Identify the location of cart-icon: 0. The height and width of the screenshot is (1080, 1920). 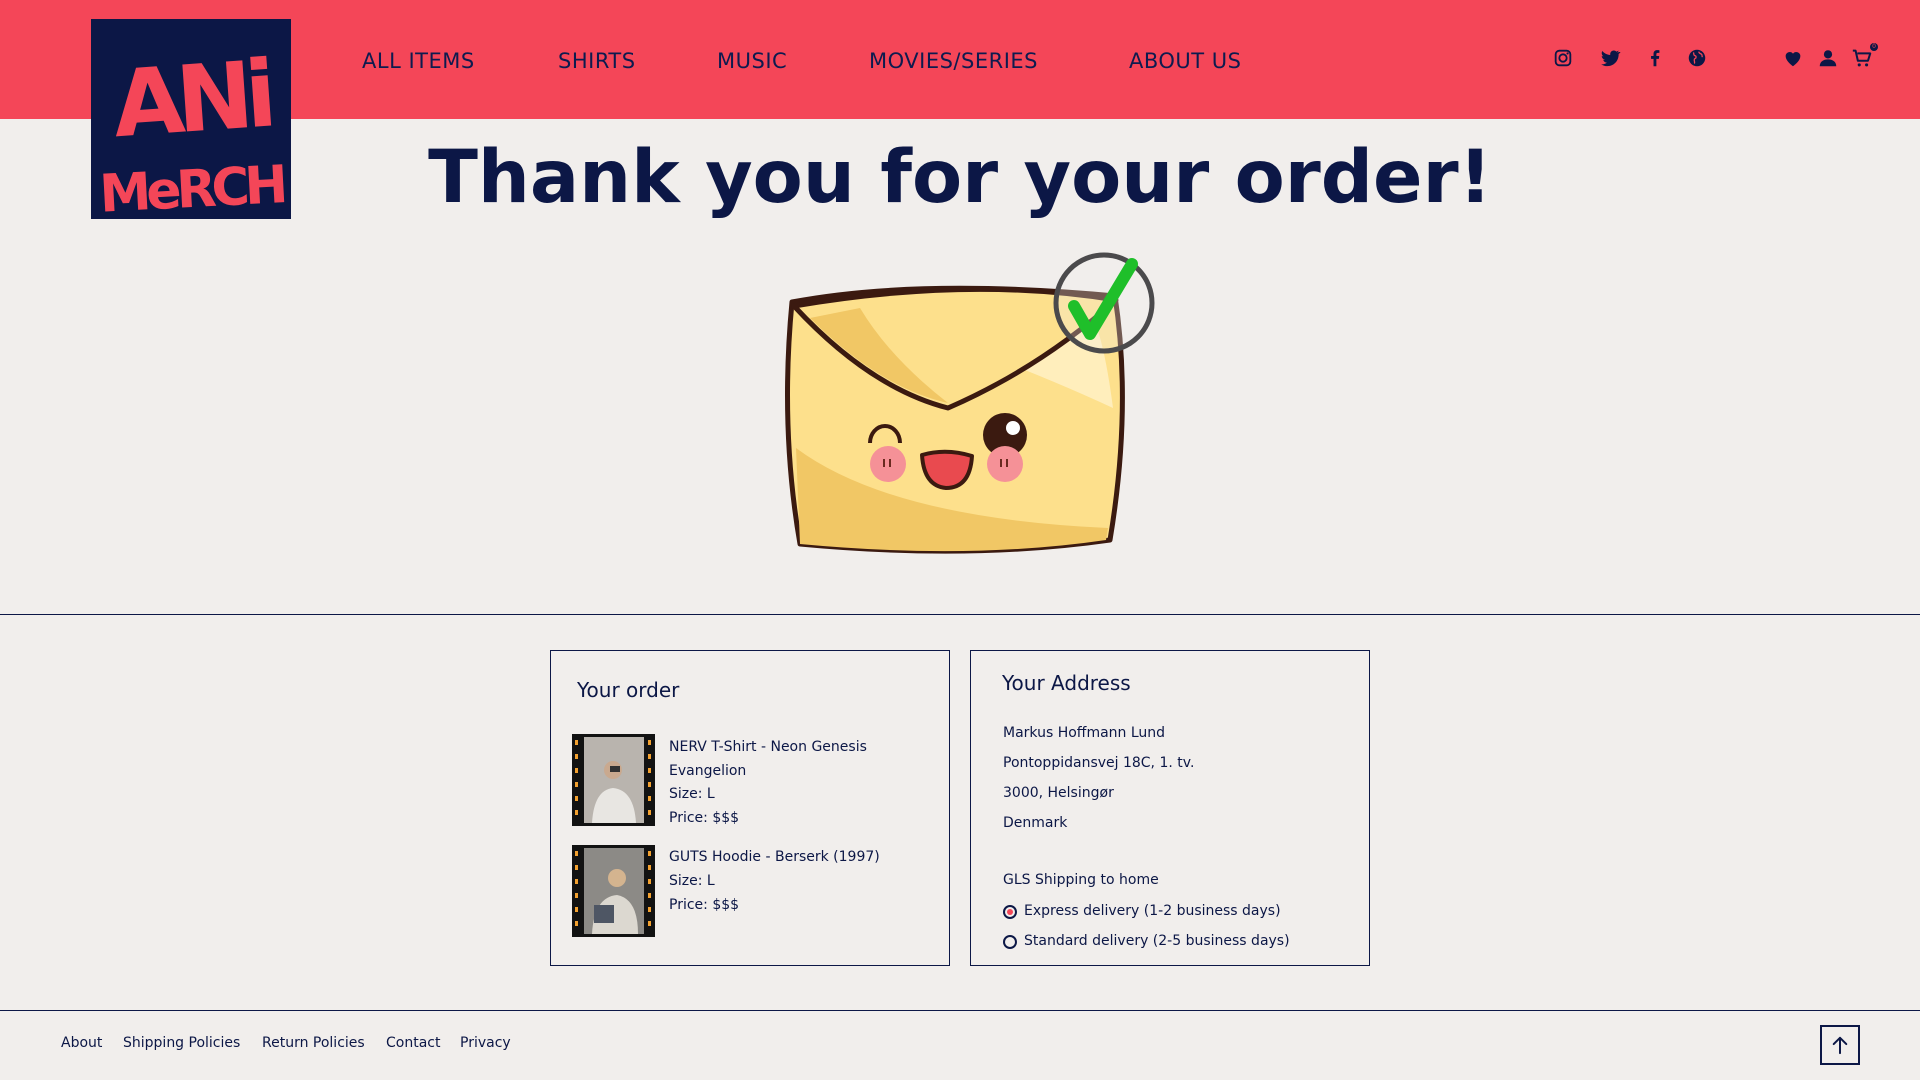
(1864, 56).